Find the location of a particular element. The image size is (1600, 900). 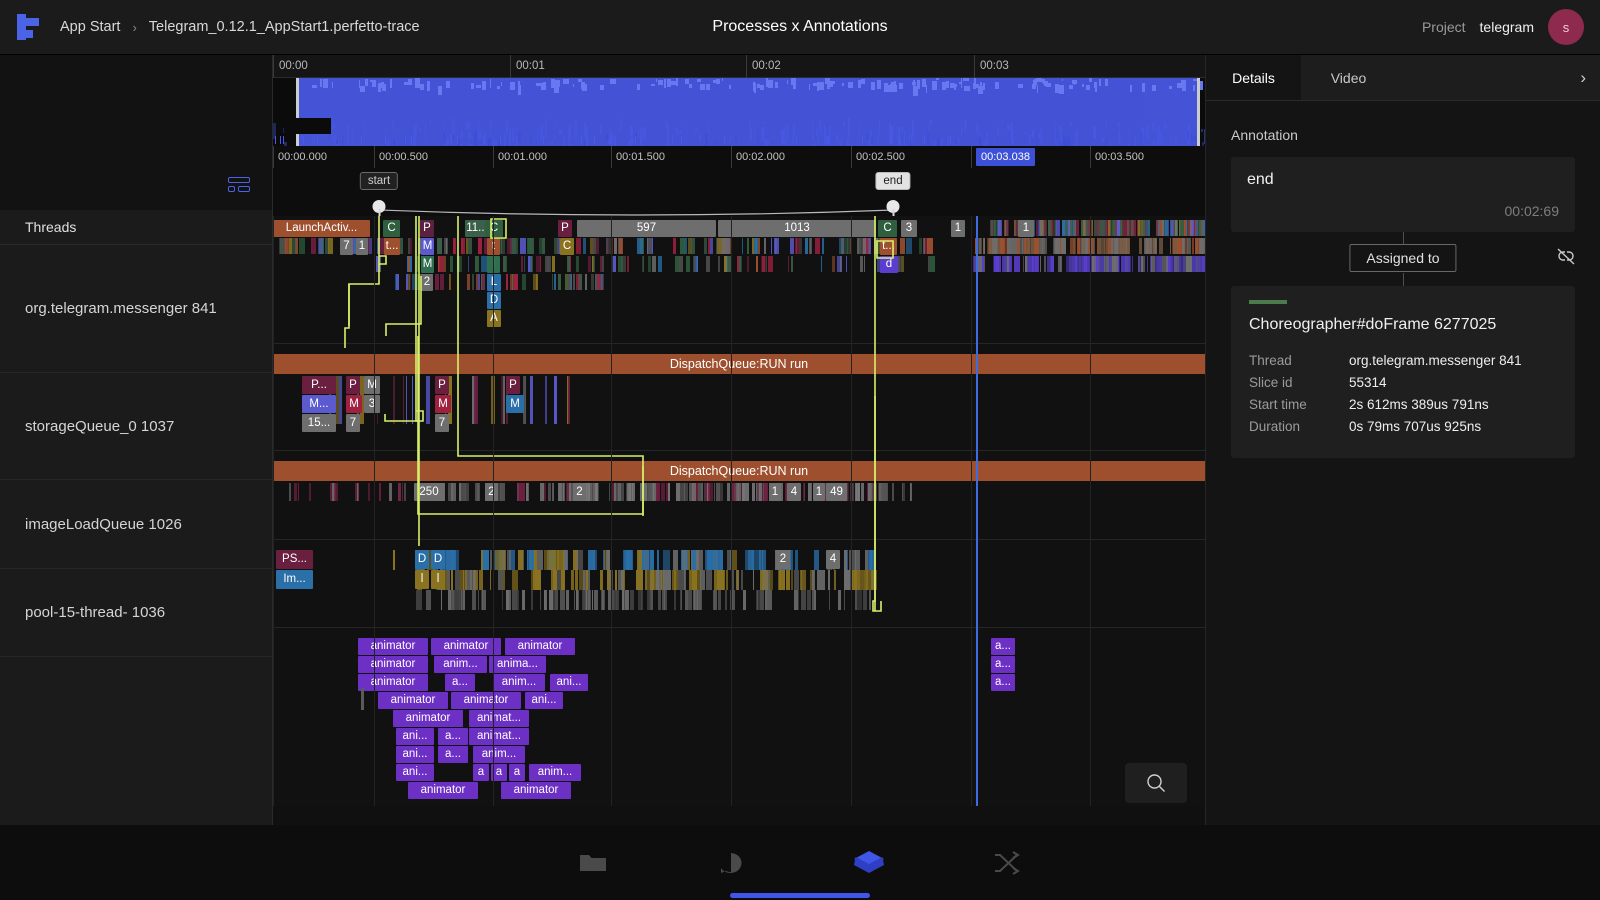

storage-slice-r0-4: P is located at coordinates (513, 385).